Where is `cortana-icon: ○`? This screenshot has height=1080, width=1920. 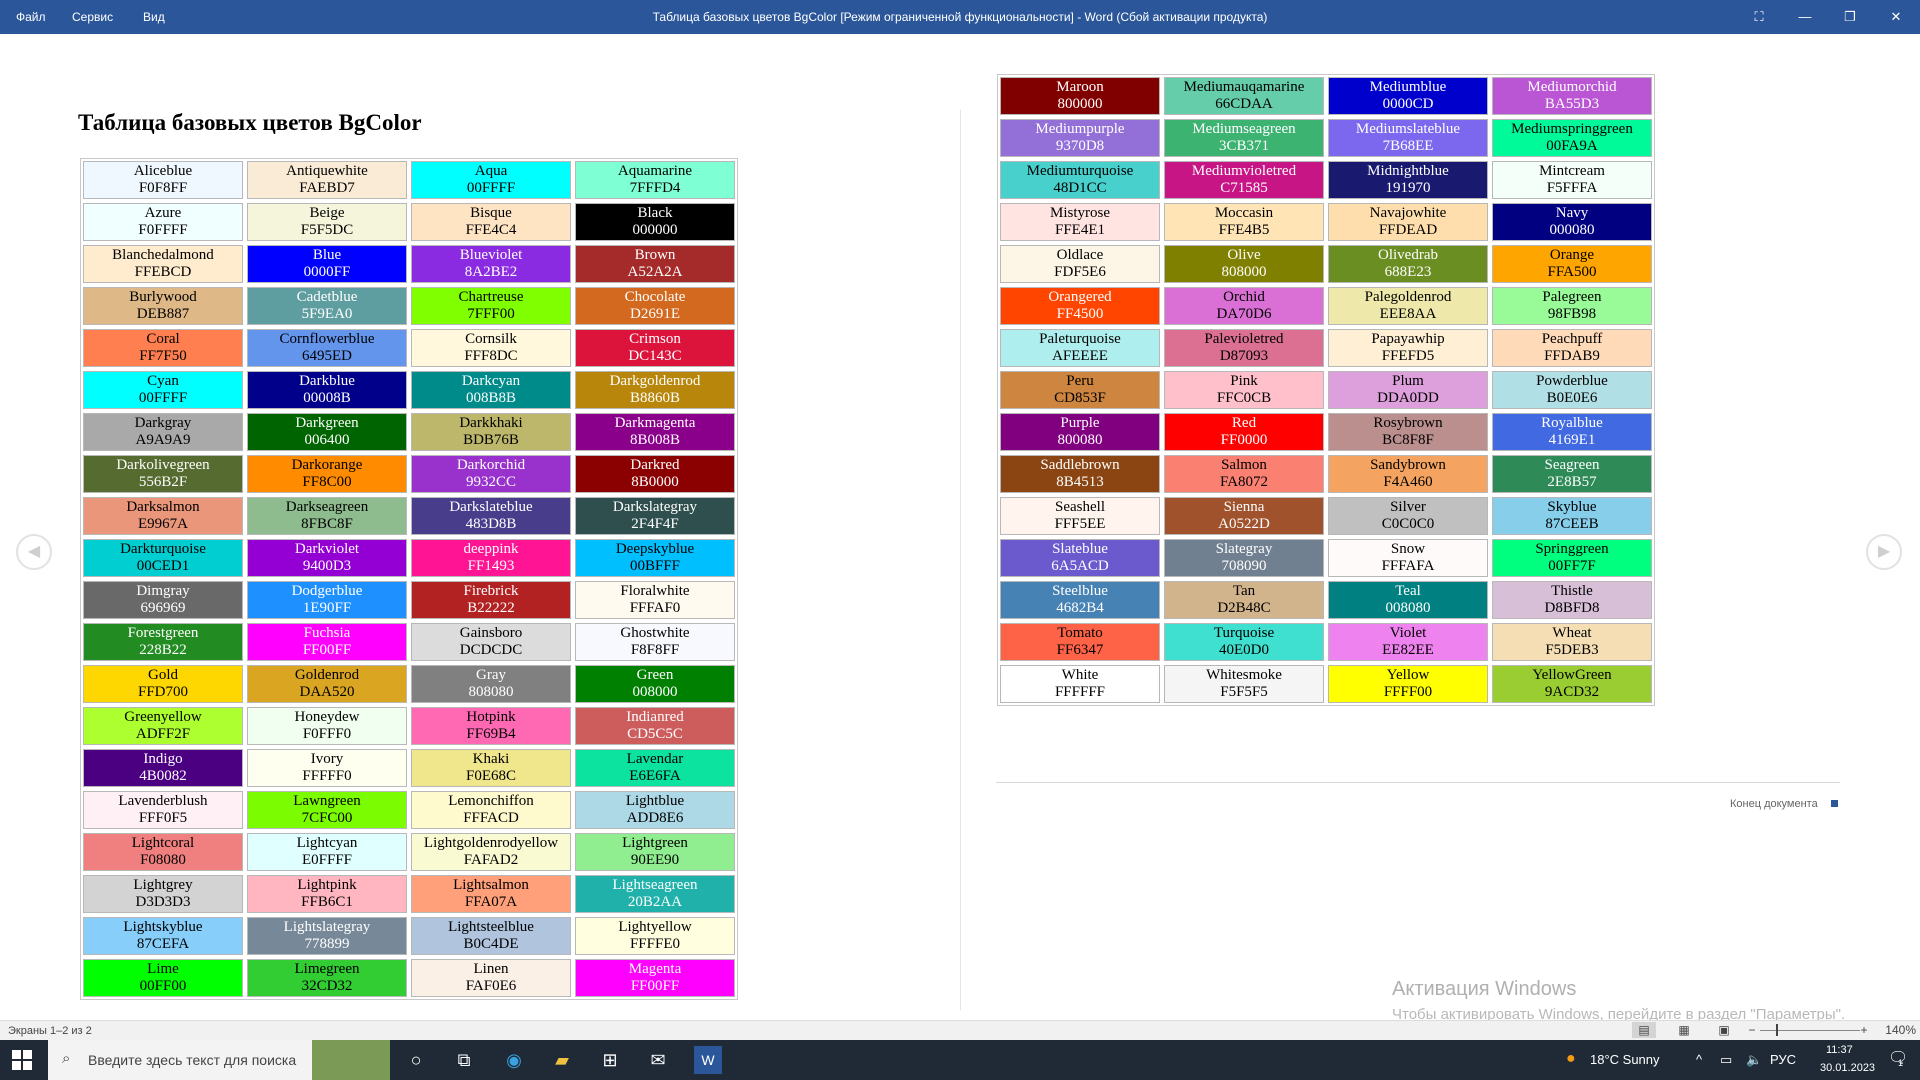 cortana-icon: ○ is located at coordinates (416, 1060).